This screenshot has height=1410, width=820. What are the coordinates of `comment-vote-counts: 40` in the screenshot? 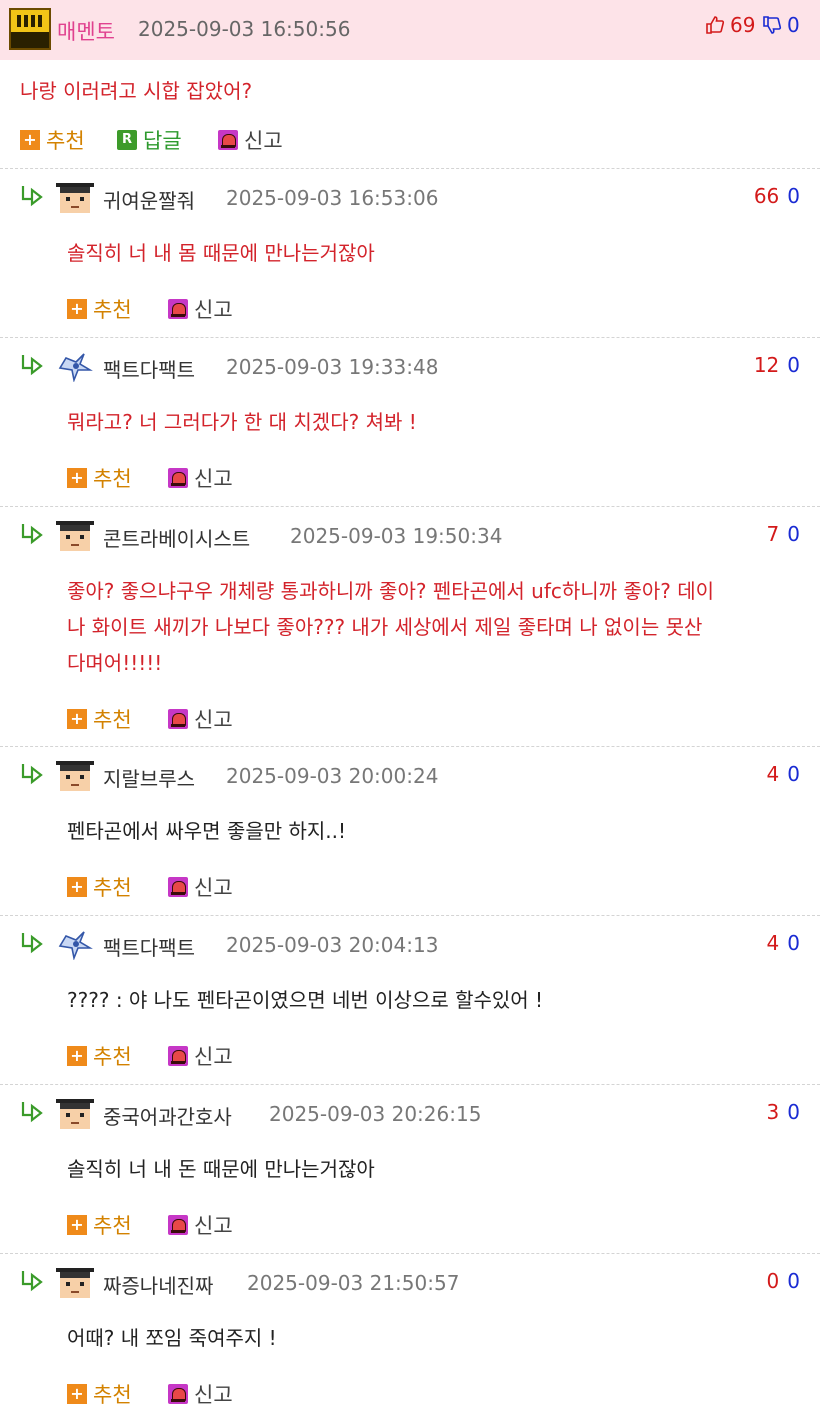 It's located at (783, 943).